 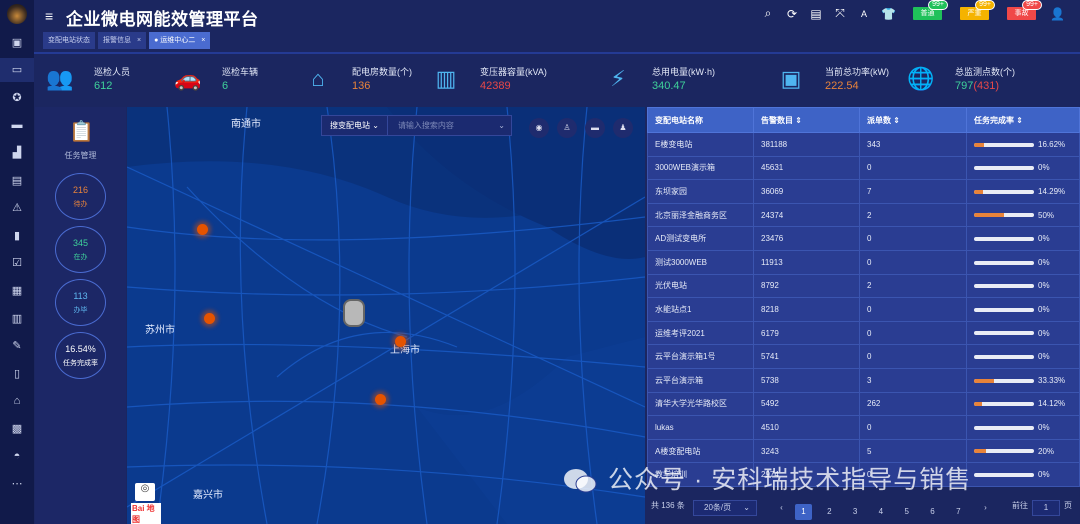 What do you see at coordinates (855, 512) in the screenshot?
I see `page-button: 3` at bounding box center [855, 512].